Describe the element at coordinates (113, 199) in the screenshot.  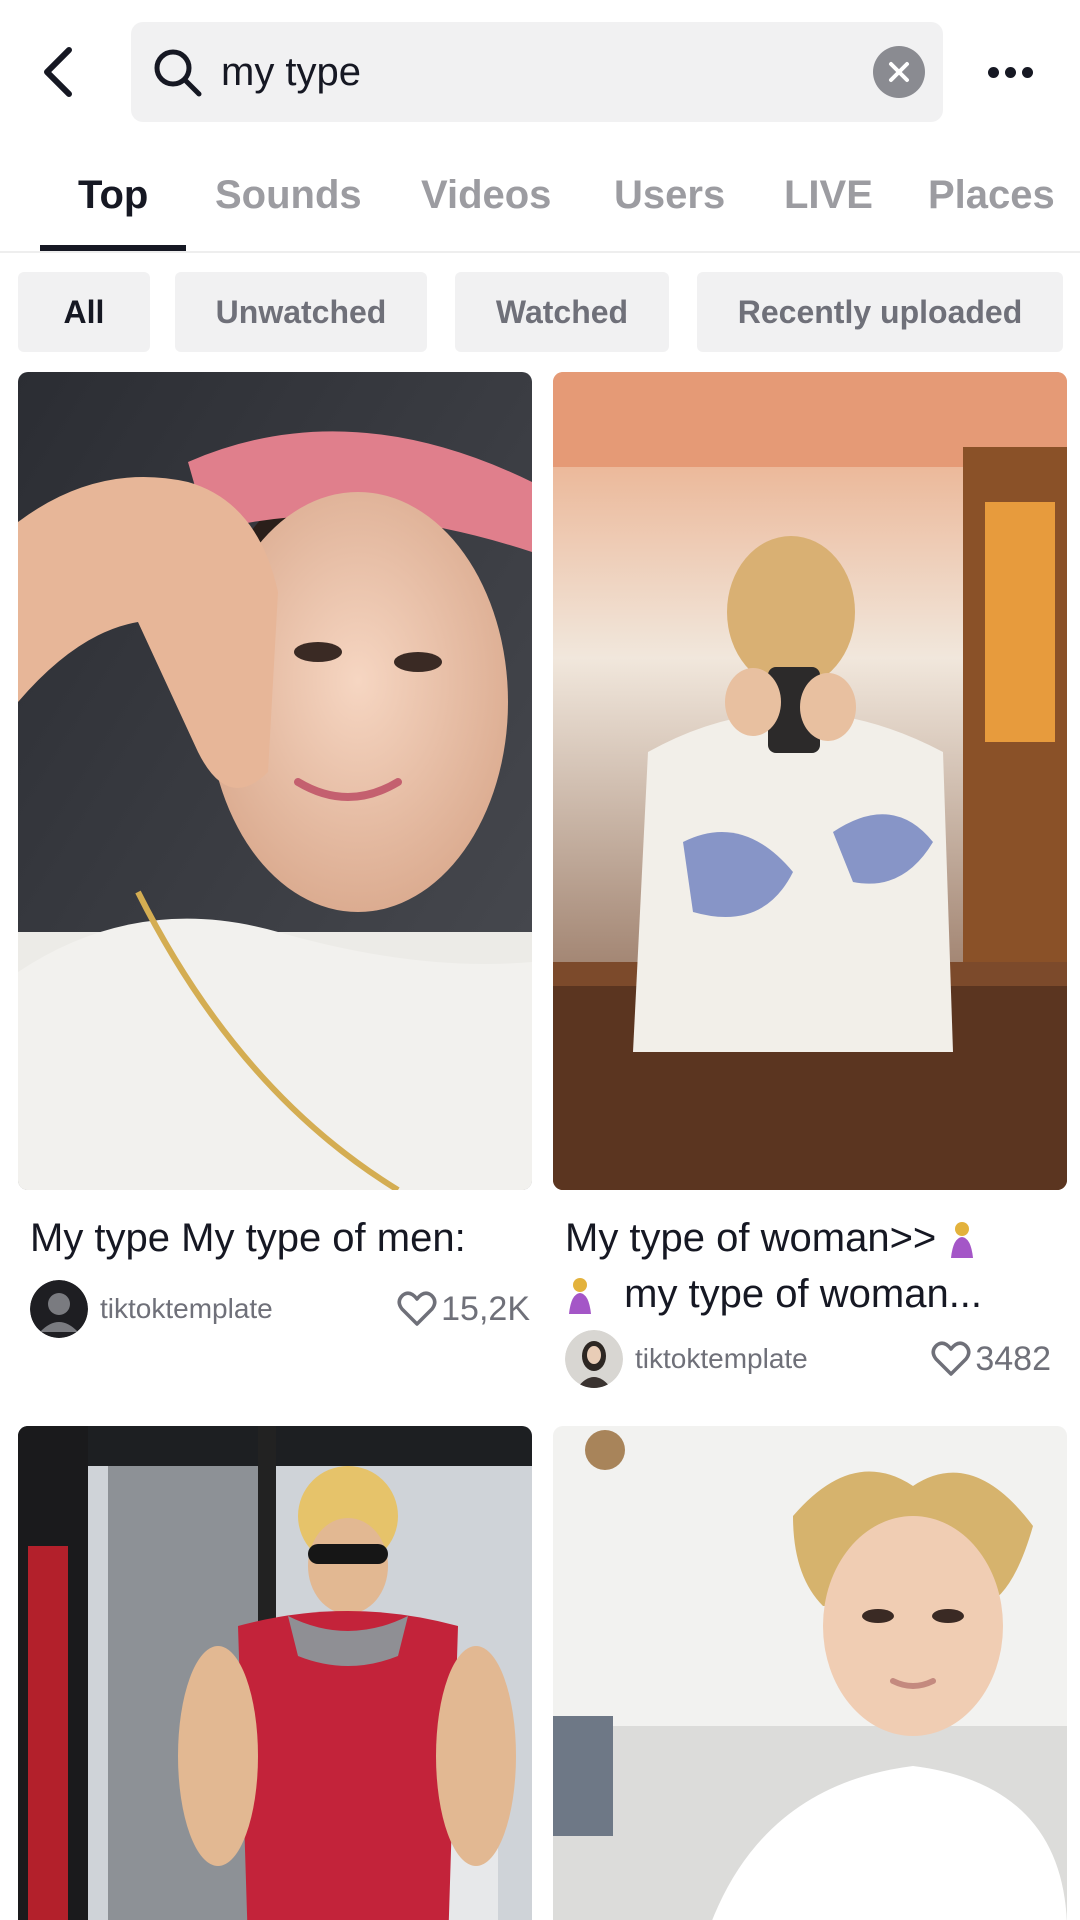
I see `tab-top: Top` at that location.